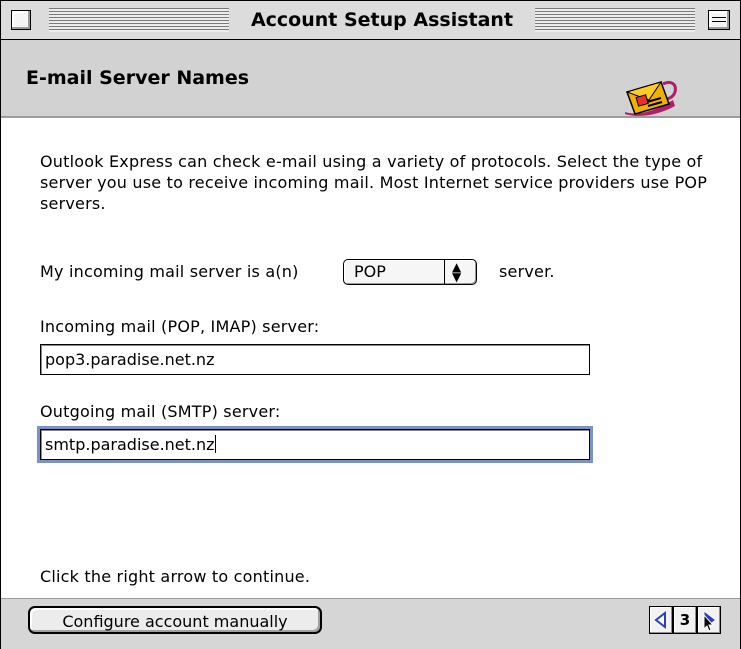 This screenshot has height=649, width=741. What do you see at coordinates (370, 623) in the screenshot?
I see `footer-bar: Configure account manually 3` at bounding box center [370, 623].